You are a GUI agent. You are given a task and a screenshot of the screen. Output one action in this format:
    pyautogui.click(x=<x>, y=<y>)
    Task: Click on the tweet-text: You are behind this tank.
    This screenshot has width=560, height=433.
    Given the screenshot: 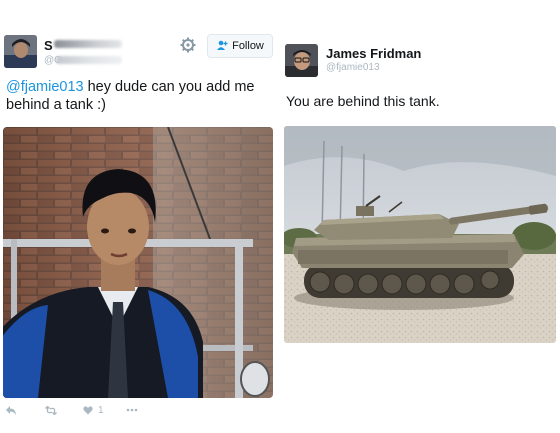 What is the action you would take?
    pyautogui.click(x=363, y=101)
    